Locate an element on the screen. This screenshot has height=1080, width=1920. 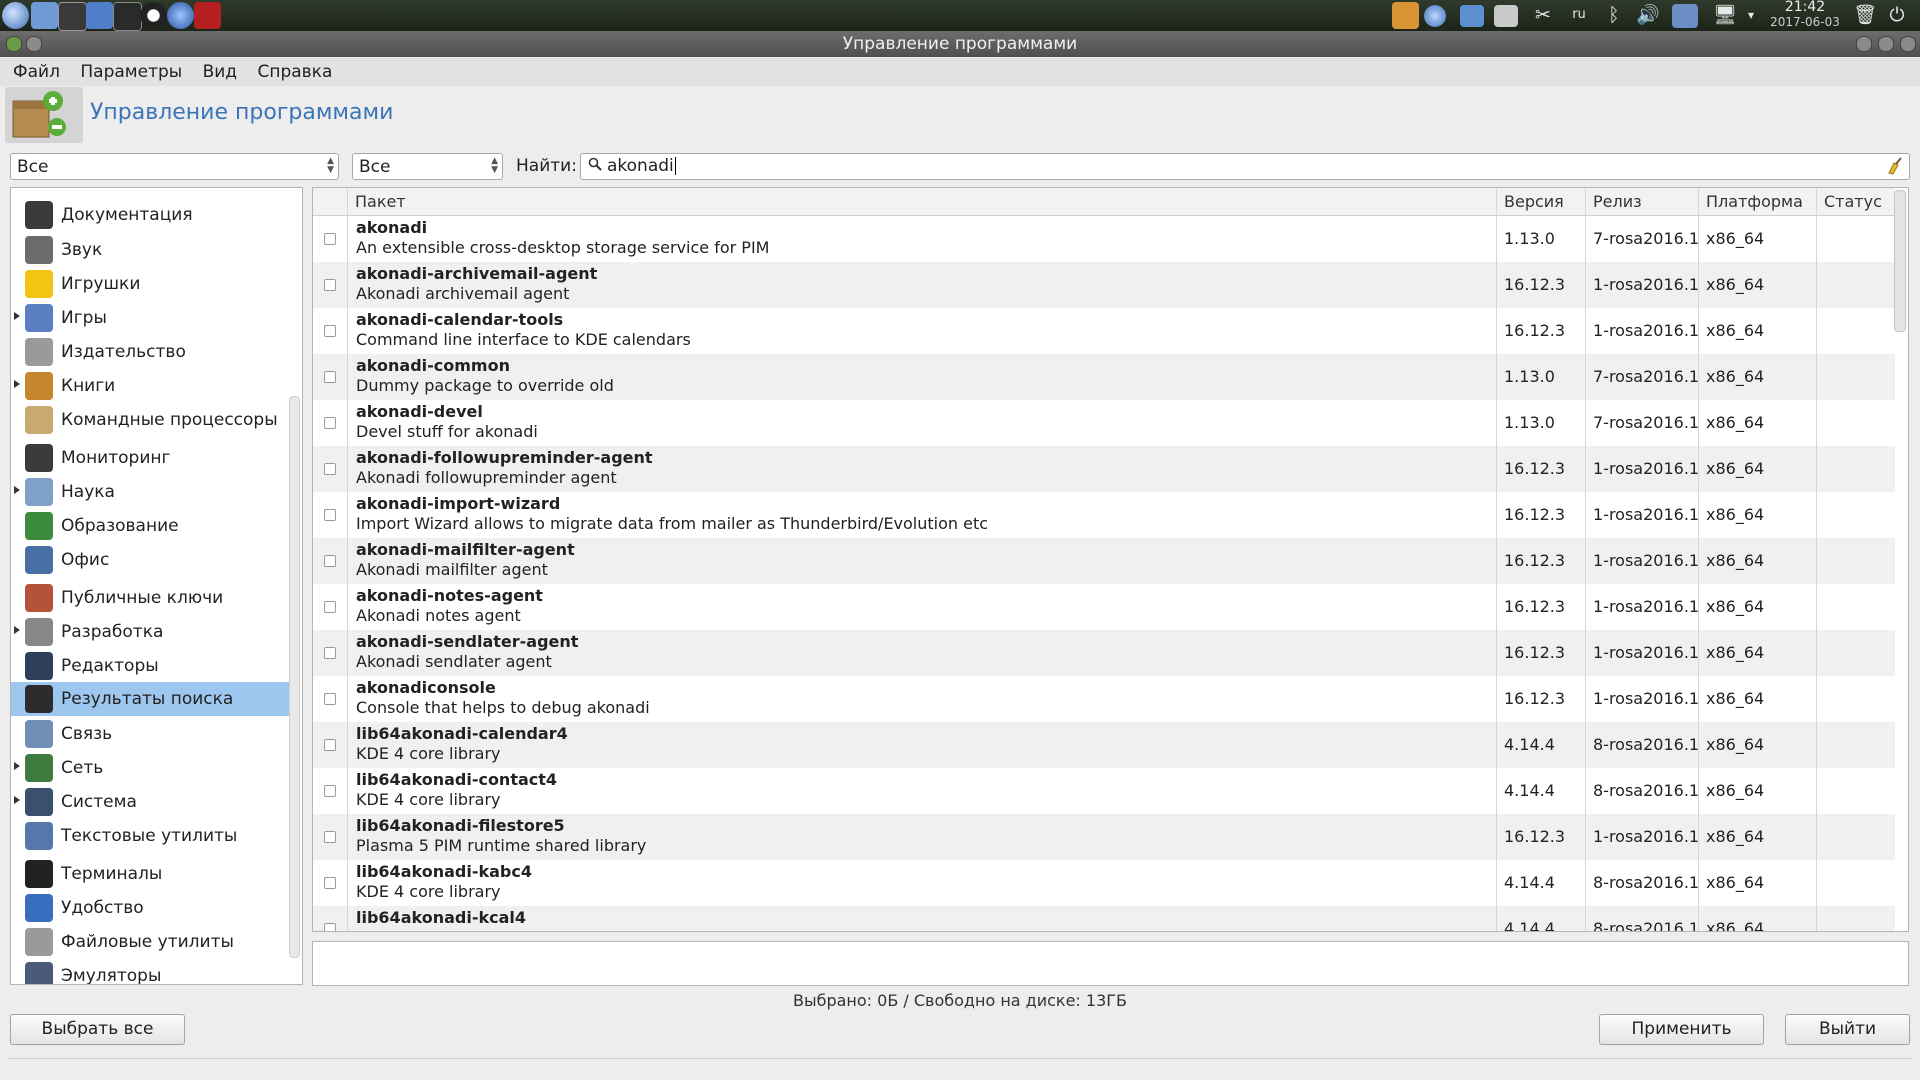
rosa-menu-icon is located at coordinates (15, 15).